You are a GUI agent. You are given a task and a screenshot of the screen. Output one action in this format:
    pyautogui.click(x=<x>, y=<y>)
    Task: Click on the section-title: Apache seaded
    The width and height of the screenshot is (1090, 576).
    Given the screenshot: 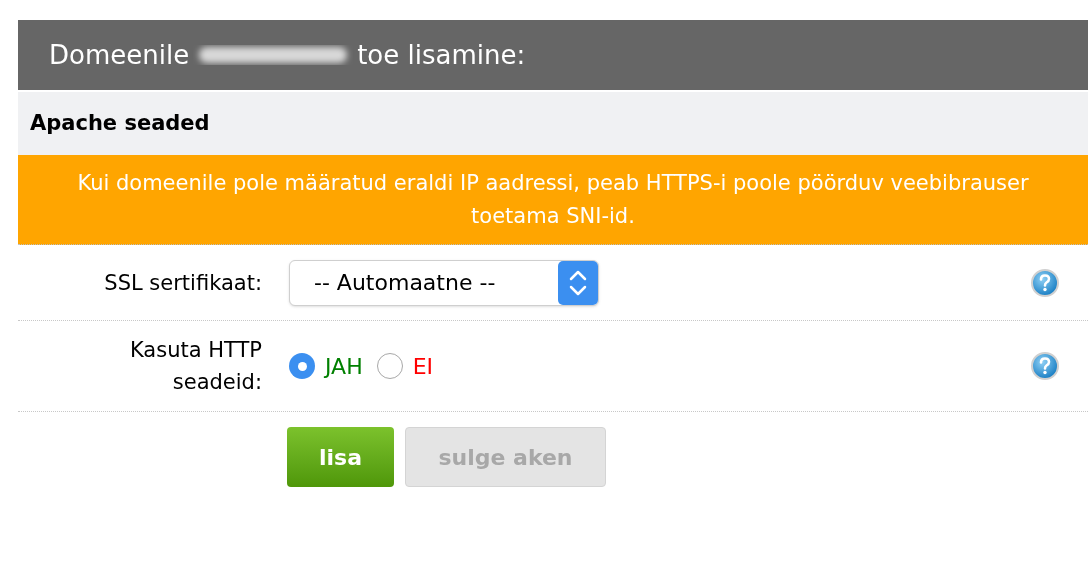 What is the action you would take?
    pyautogui.click(x=120, y=123)
    